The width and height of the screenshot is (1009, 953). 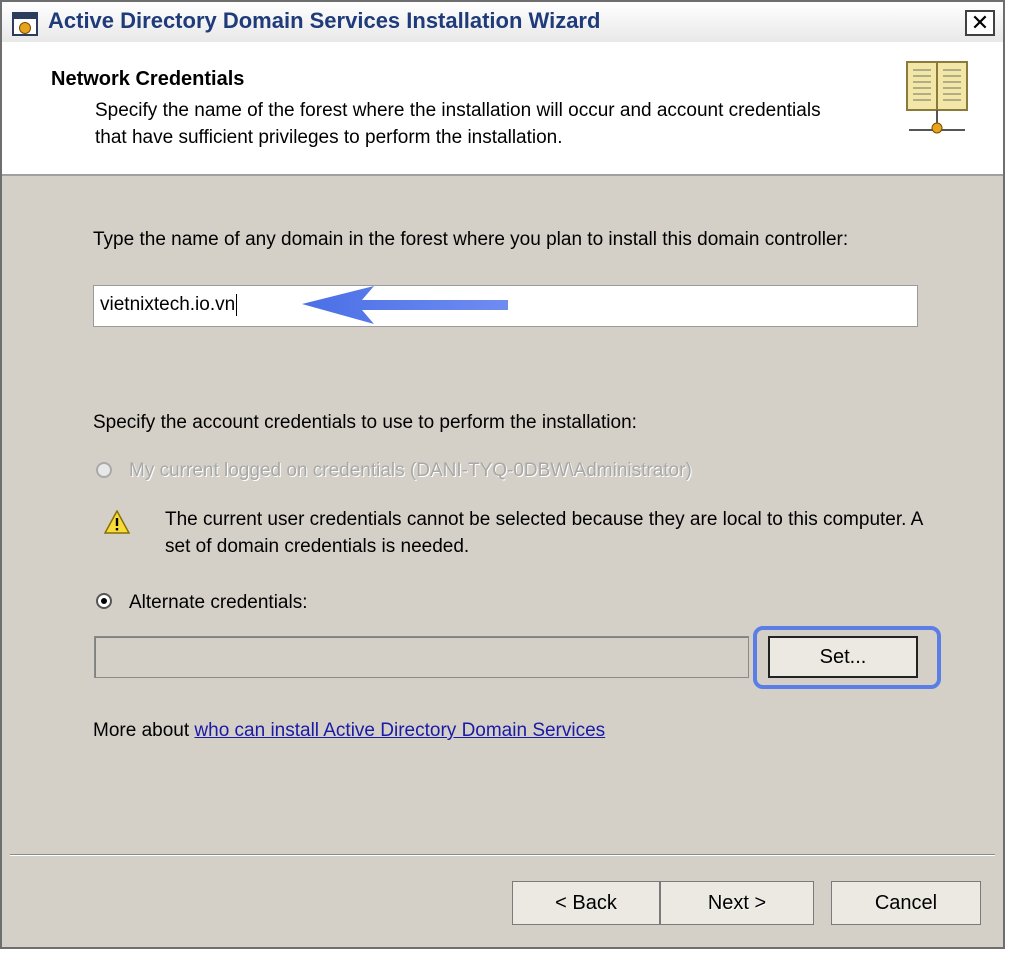 What do you see at coordinates (405, 305) in the screenshot?
I see `blue-arrow-annotation` at bounding box center [405, 305].